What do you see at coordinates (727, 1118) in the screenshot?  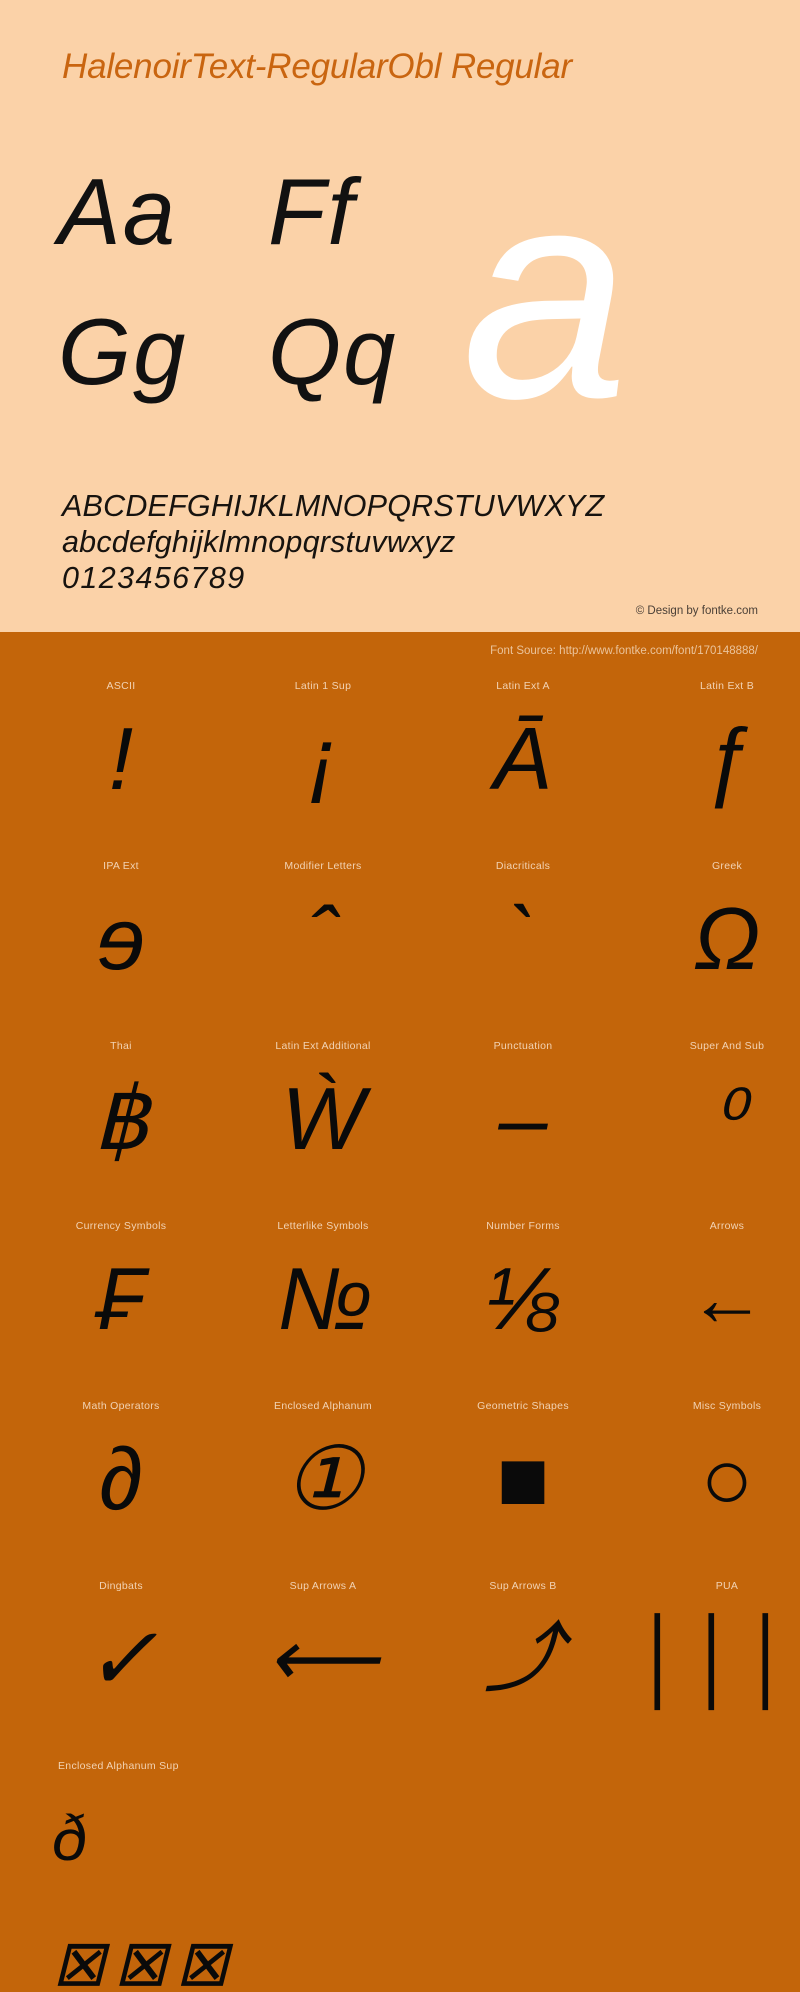 I see `unicode-block-glyph: ⁰` at bounding box center [727, 1118].